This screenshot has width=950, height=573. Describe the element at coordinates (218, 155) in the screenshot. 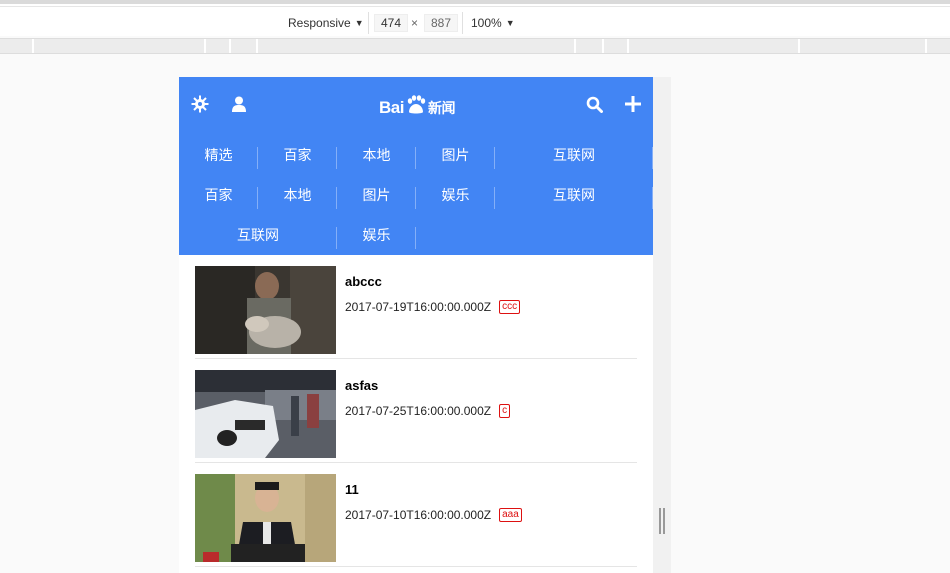

I see `nav-item: 精选` at that location.